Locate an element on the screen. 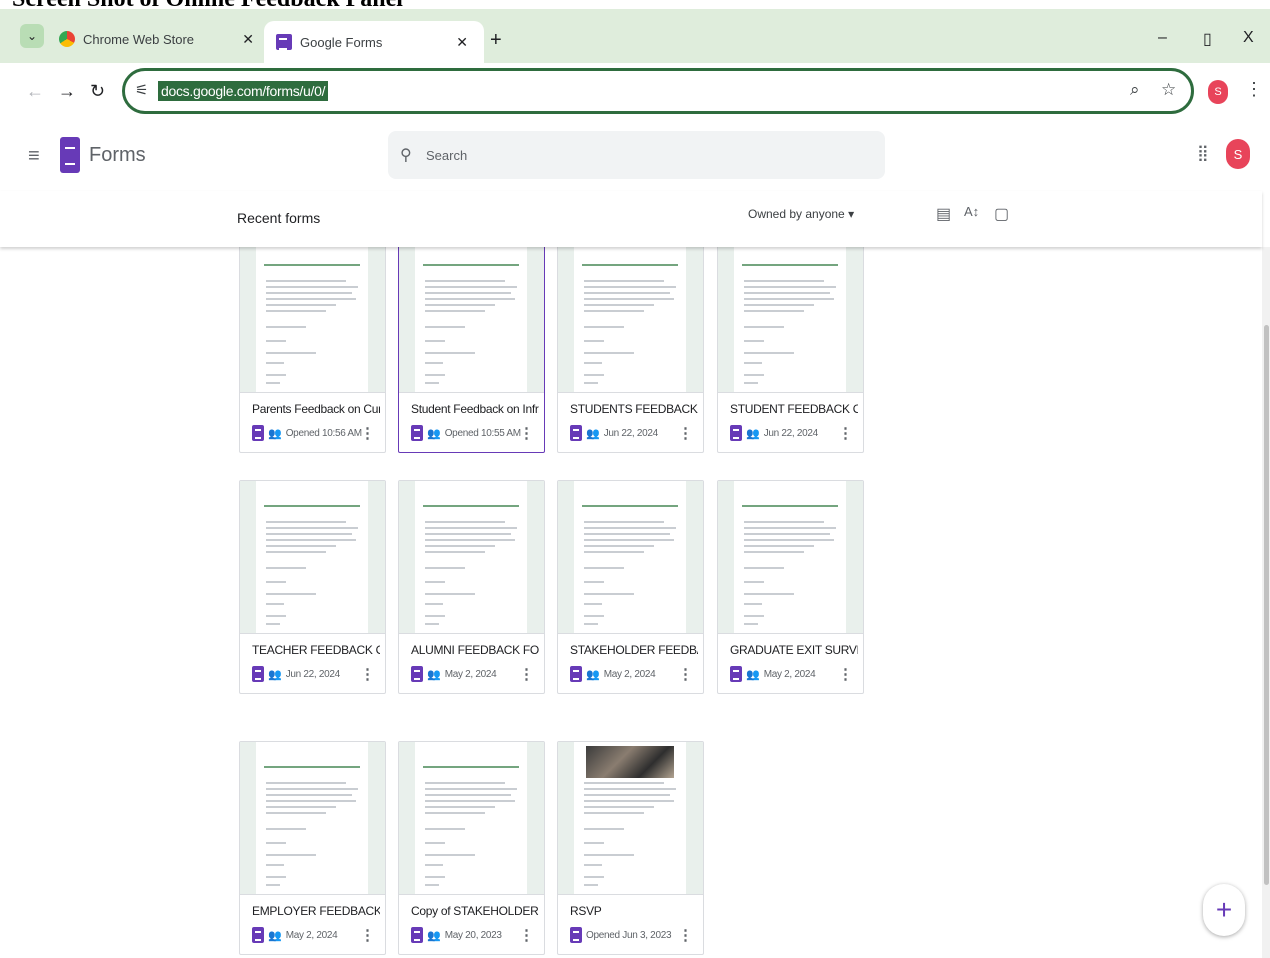  form-card: ALUMNI FEEDBACK FORM 👥May 2, 2024 ⋮ is located at coordinates (471, 587).